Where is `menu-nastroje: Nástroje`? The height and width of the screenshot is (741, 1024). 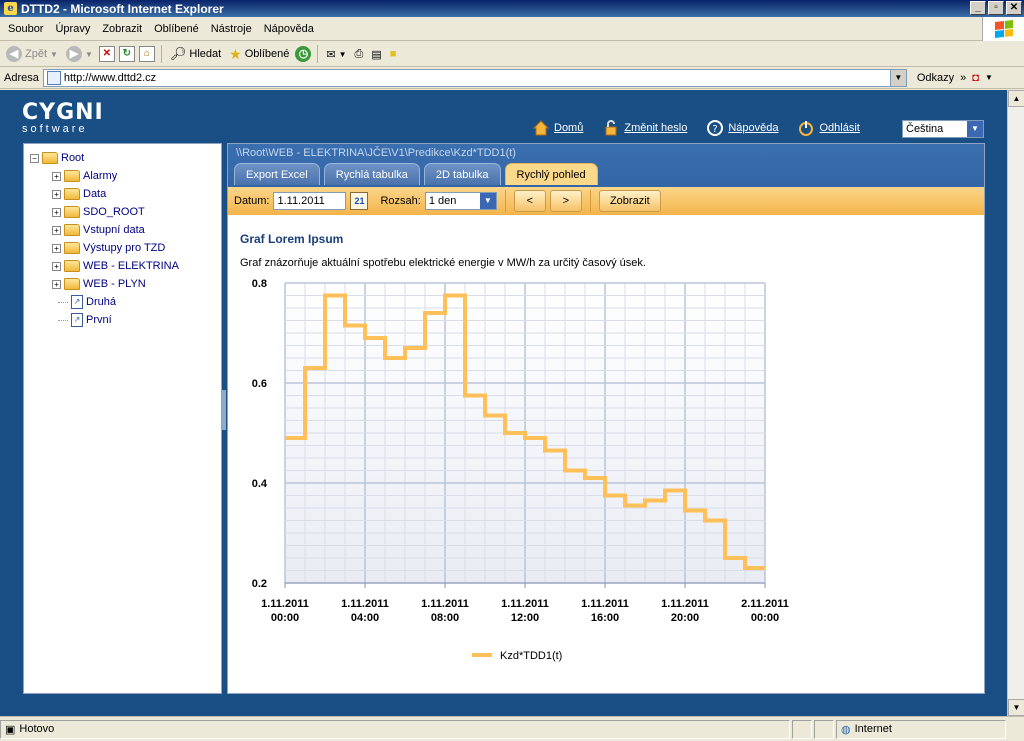 menu-nastroje: Nástroje is located at coordinates (231, 29).